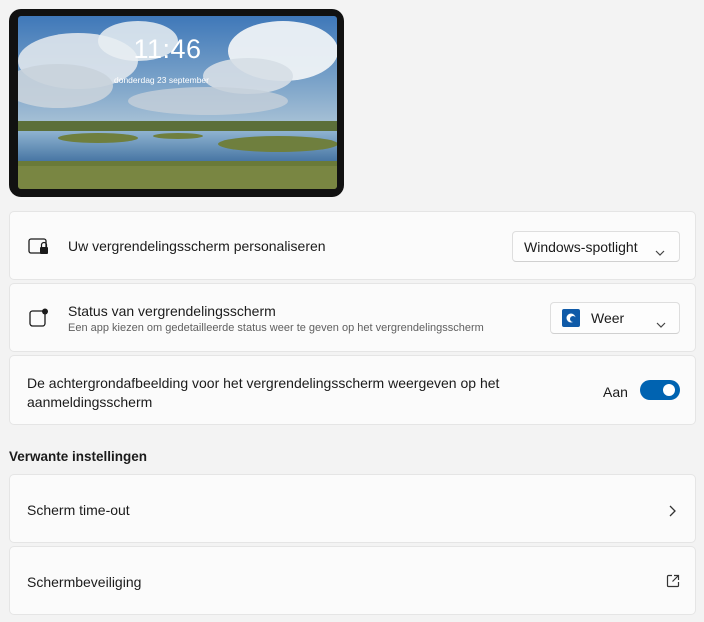 This screenshot has height=622, width=704. I want to click on status-app-dropdown: Weer, so click(615, 318).